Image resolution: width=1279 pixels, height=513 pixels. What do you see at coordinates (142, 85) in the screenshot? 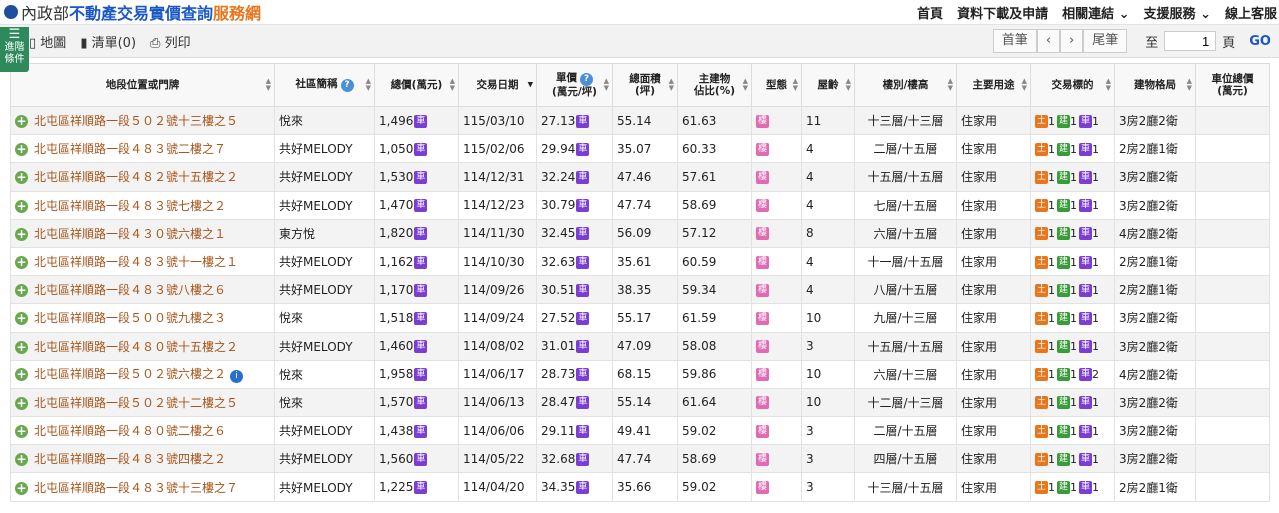
I see `col-address: 地段位置或門牌 ▲ ▼` at bounding box center [142, 85].